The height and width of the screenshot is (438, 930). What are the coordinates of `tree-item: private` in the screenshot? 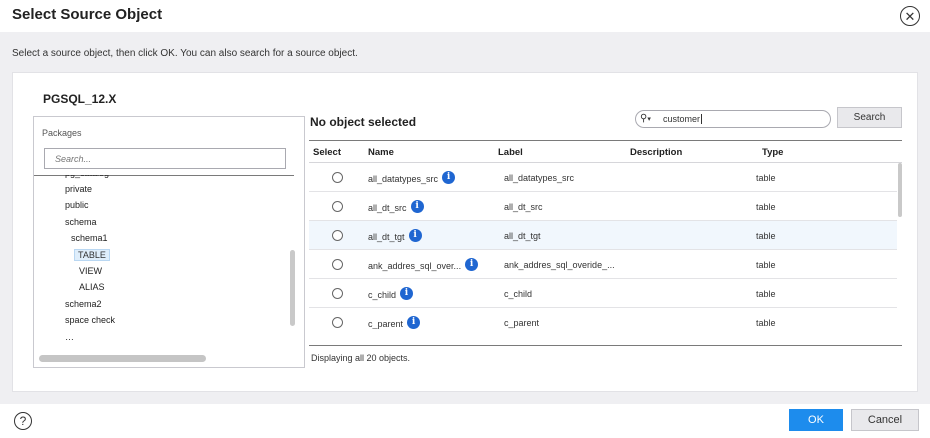 It's located at (78, 189).